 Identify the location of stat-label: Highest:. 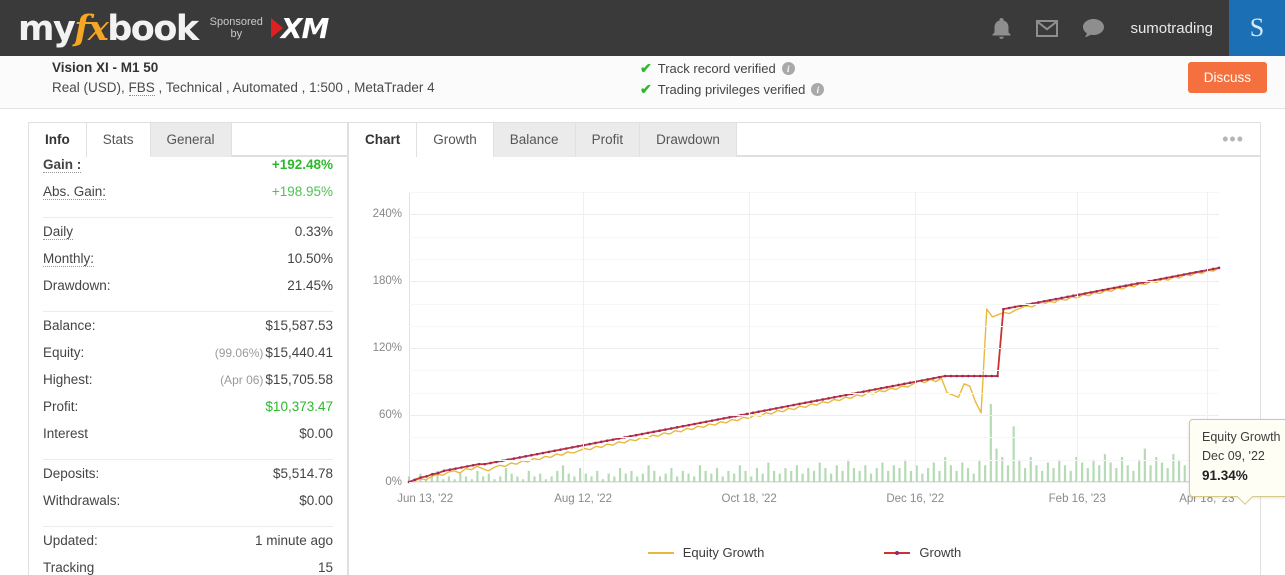
(68, 379).